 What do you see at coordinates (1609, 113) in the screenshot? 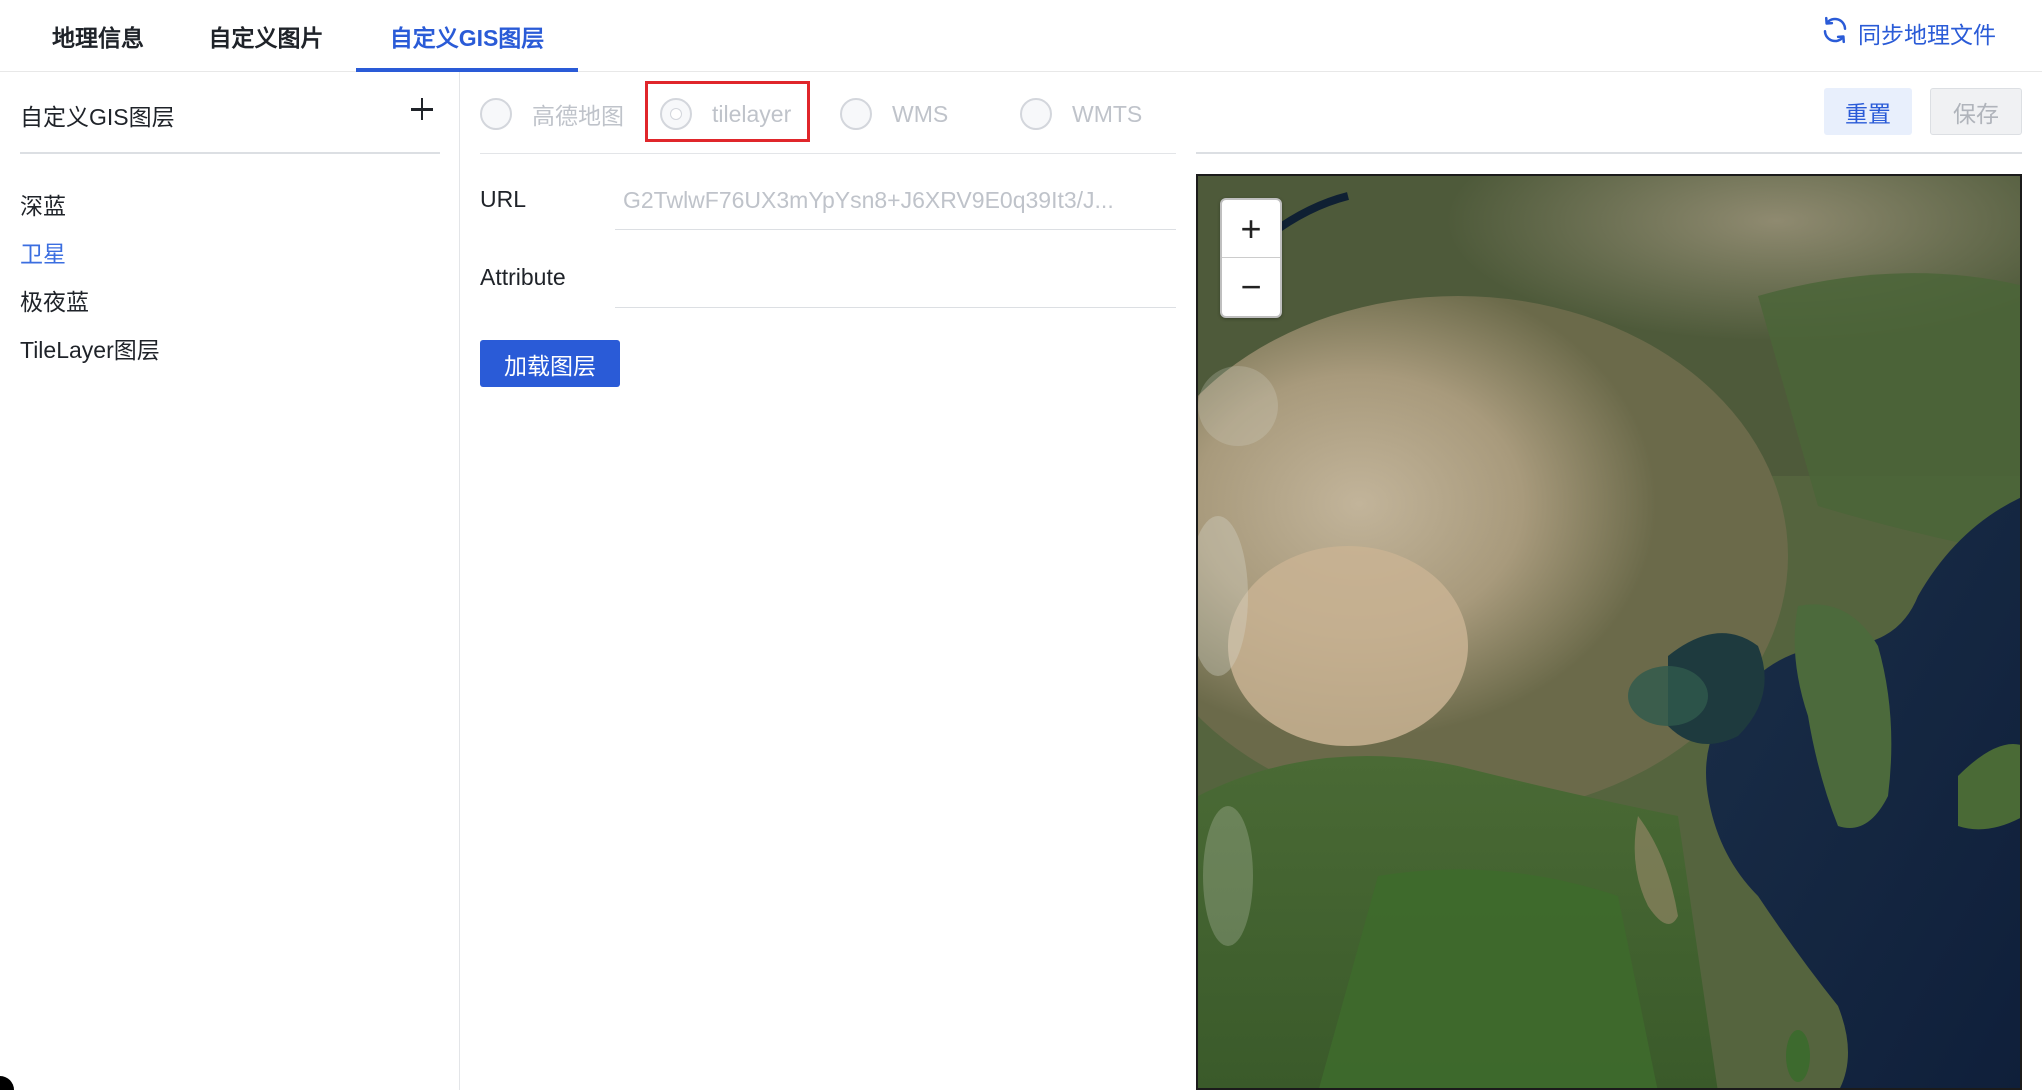
I see `action-bar: 重置 保存` at bounding box center [1609, 113].